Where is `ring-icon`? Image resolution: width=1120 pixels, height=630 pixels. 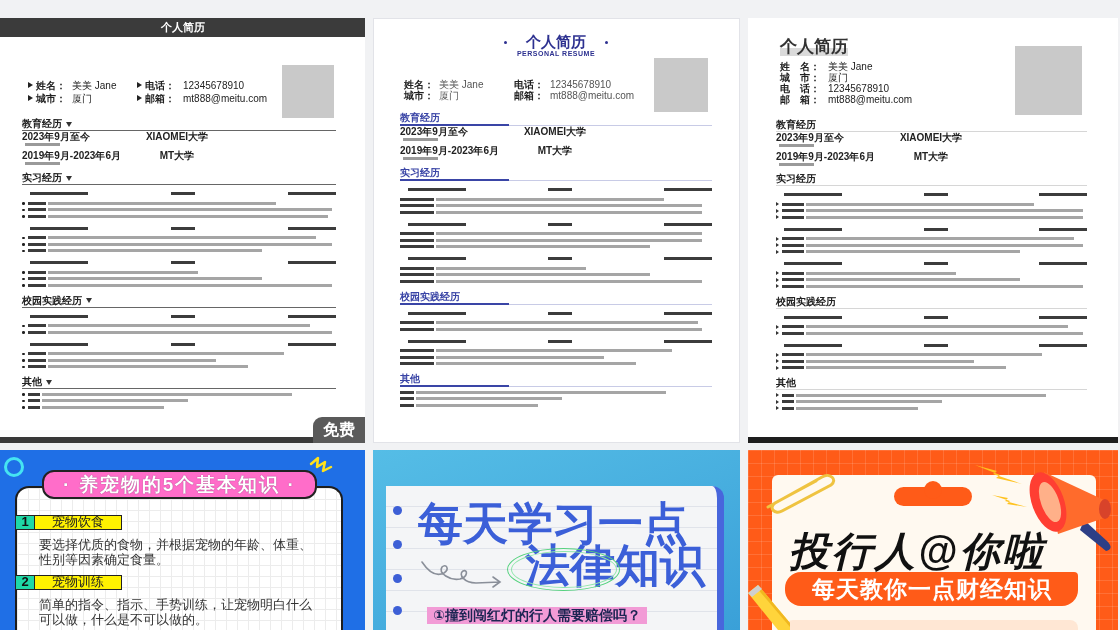
ring-icon is located at coordinates (14, 467).